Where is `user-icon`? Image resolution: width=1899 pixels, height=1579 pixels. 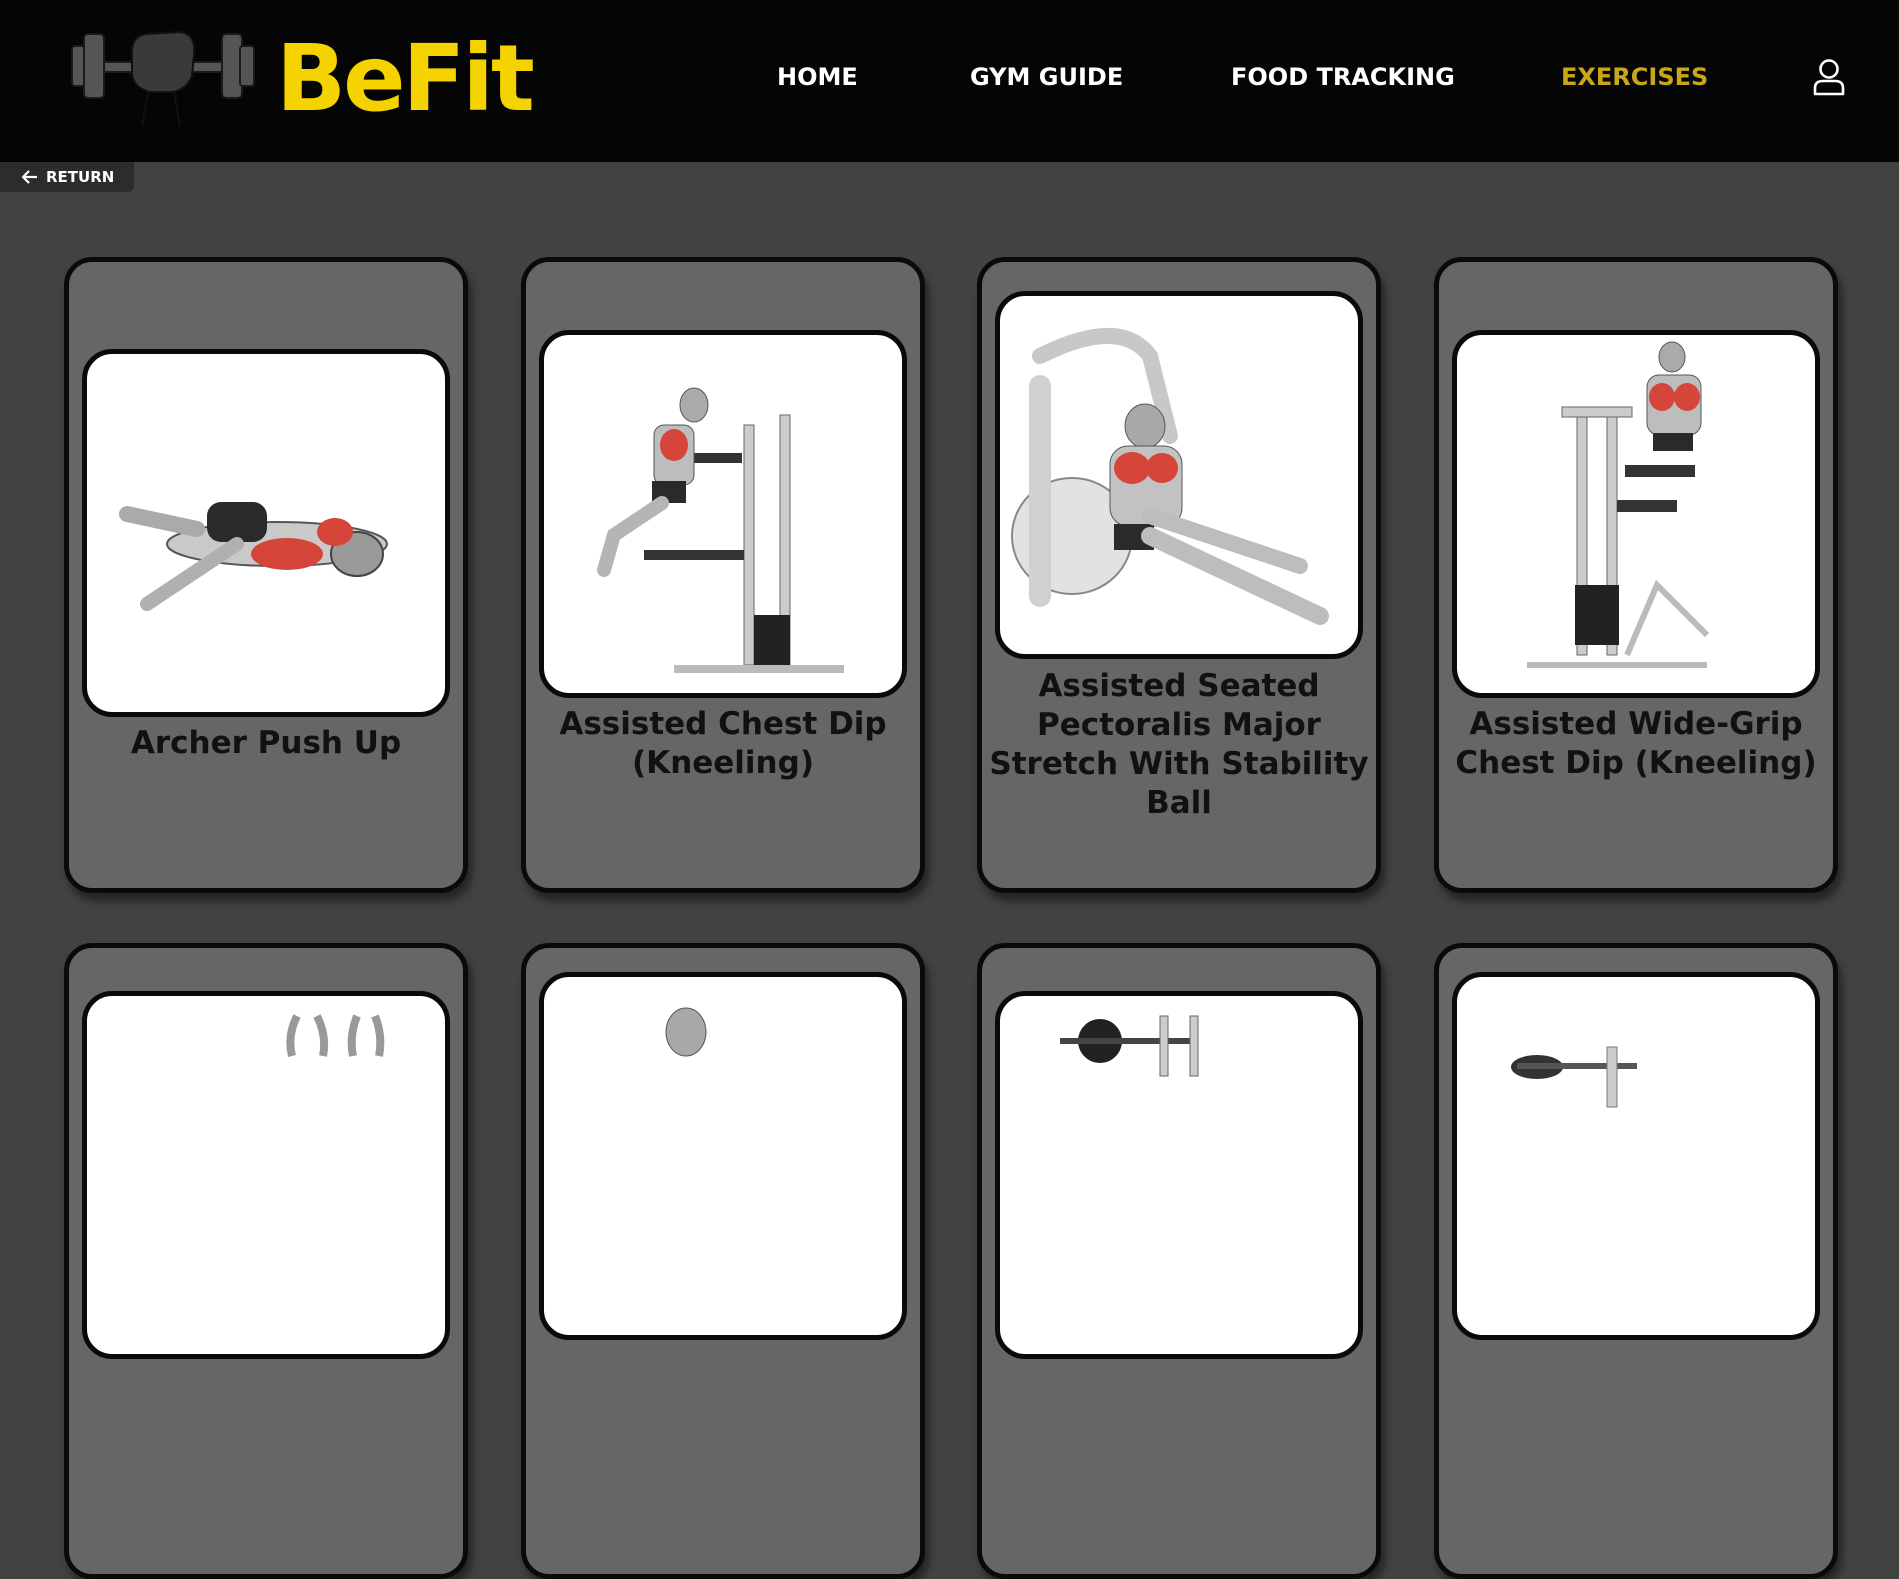 user-icon is located at coordinates (1829, 77).